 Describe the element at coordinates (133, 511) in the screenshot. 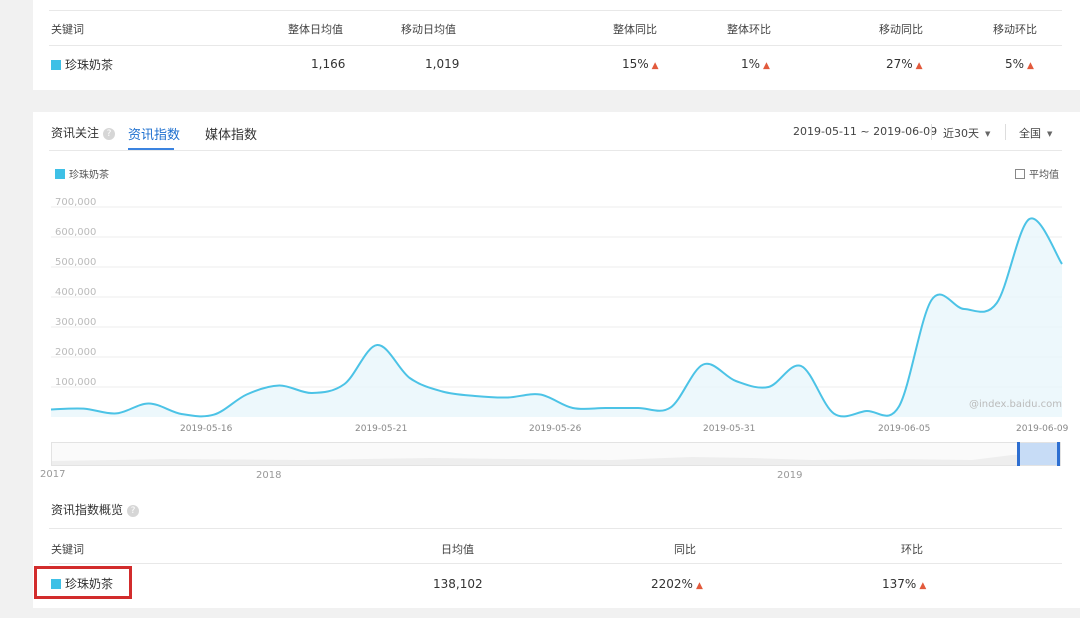

I see `help-icon: ?` at that location.